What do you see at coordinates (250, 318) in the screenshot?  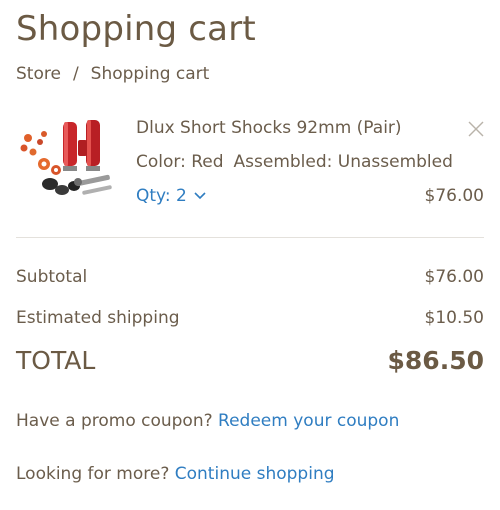 I see `shipping-row: Estimated shipping $10.50` at bounding box center [250, 318].